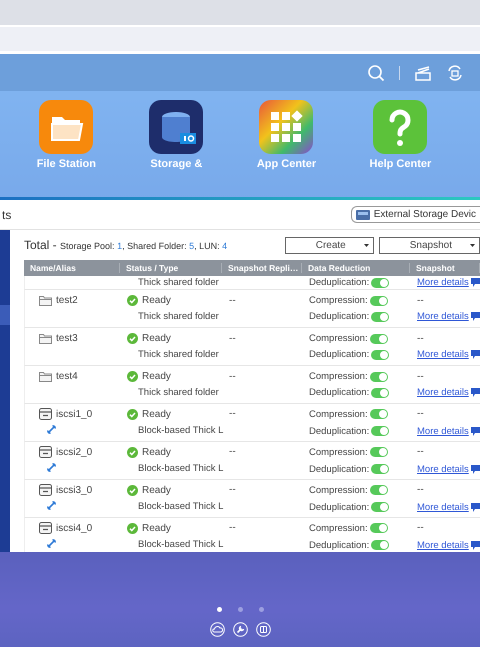 This screenshot has width=480, height=650. What do you see at coordinates (455, 73) in the screenshot?
I see `sync-icon` at bounding box center [455, 73].